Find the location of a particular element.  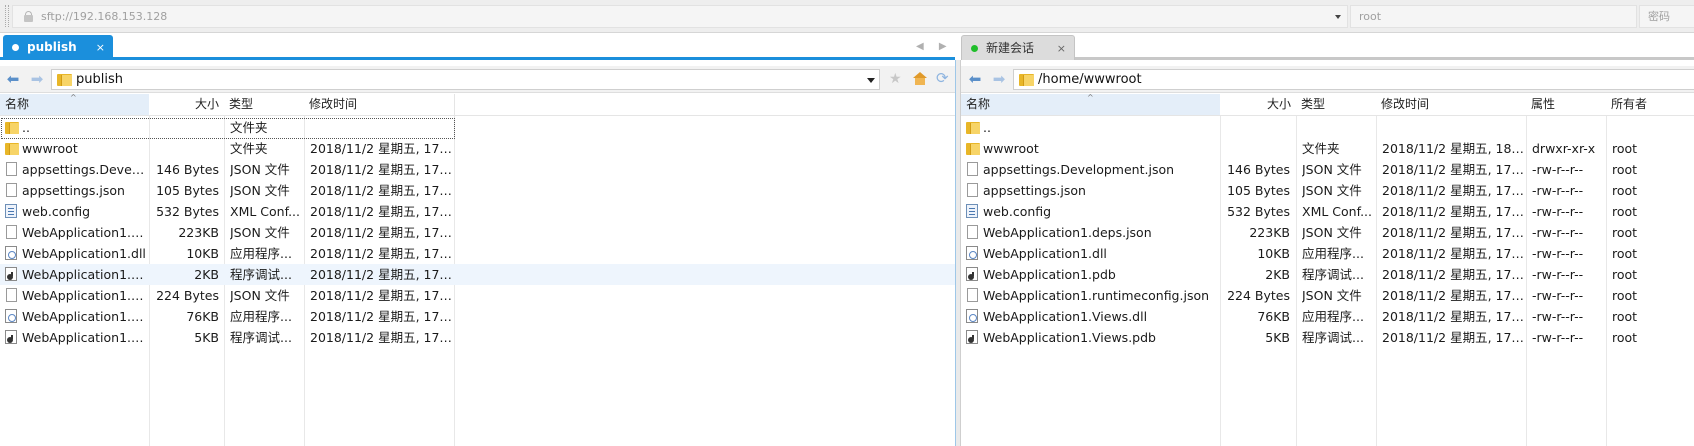

toolbar-grip is located at coordinates (7, 16).